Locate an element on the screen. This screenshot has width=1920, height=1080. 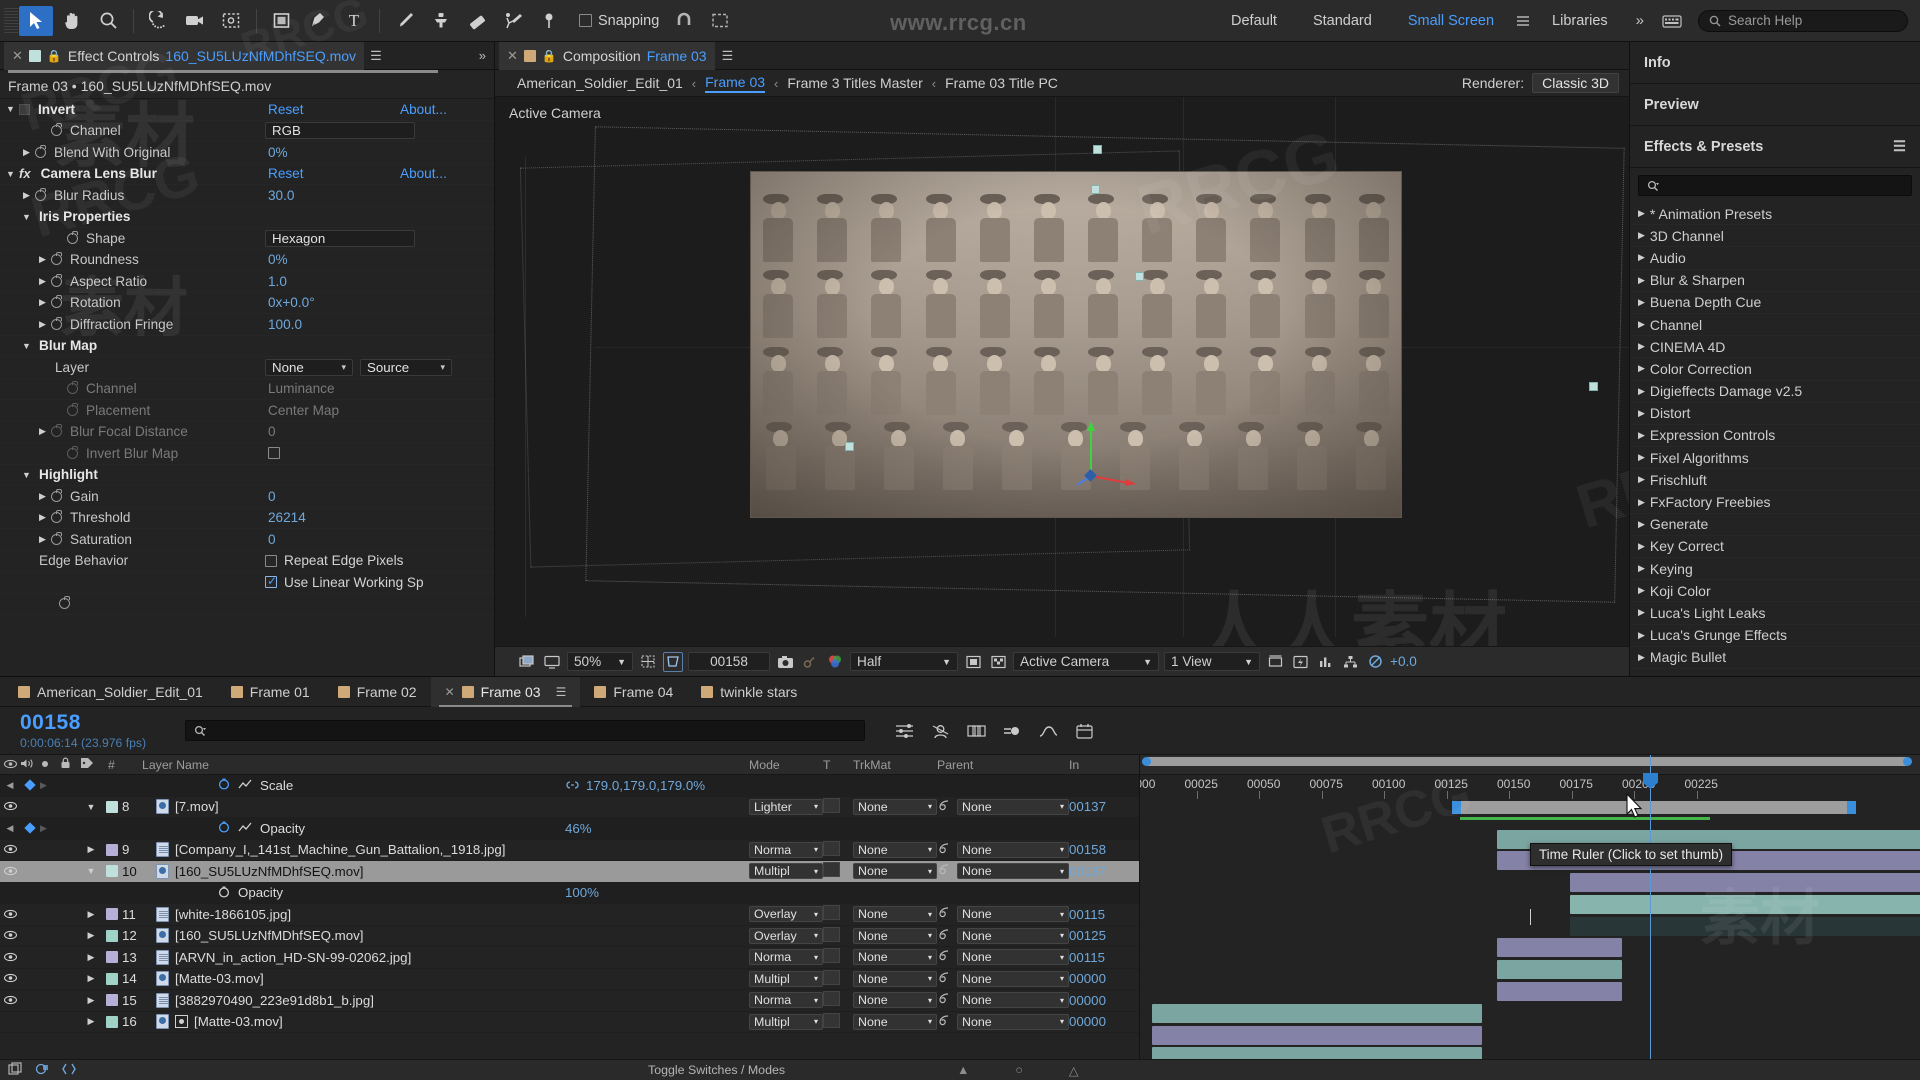
blend-mode-cell: Overlay ▾ is located at coordinates (786, 914).